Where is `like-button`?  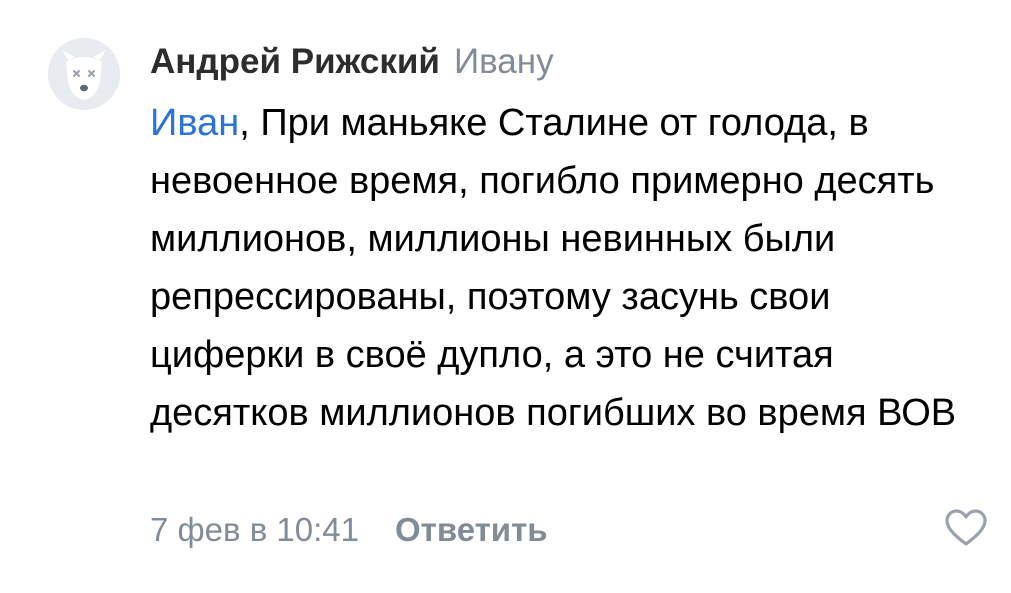 like-button is located at coordinates (966, 528).